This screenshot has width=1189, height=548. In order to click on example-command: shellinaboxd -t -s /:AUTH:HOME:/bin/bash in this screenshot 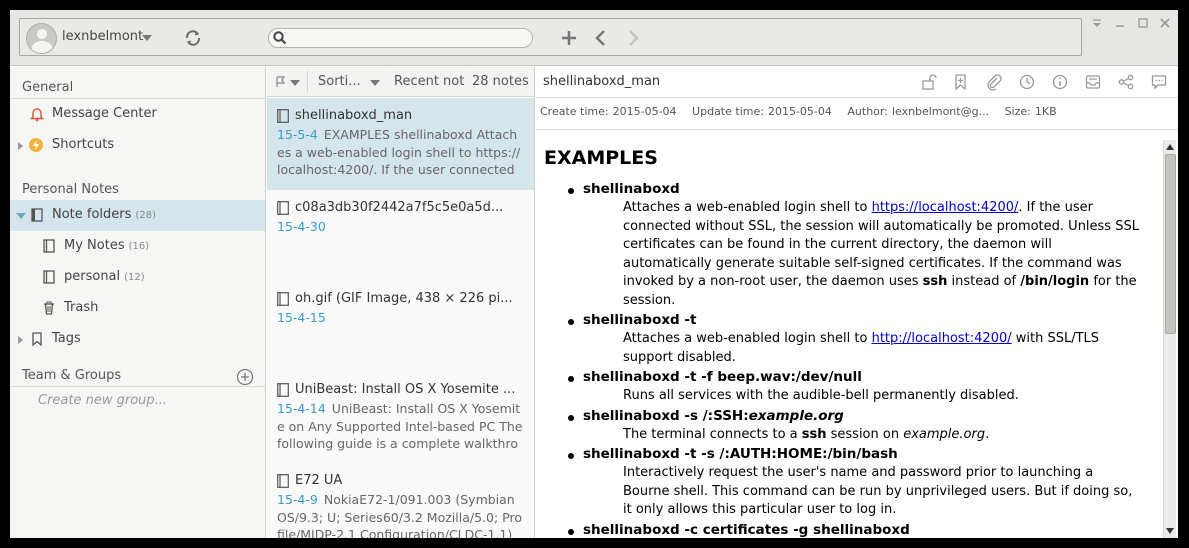, I will do `click(740, 454)`.